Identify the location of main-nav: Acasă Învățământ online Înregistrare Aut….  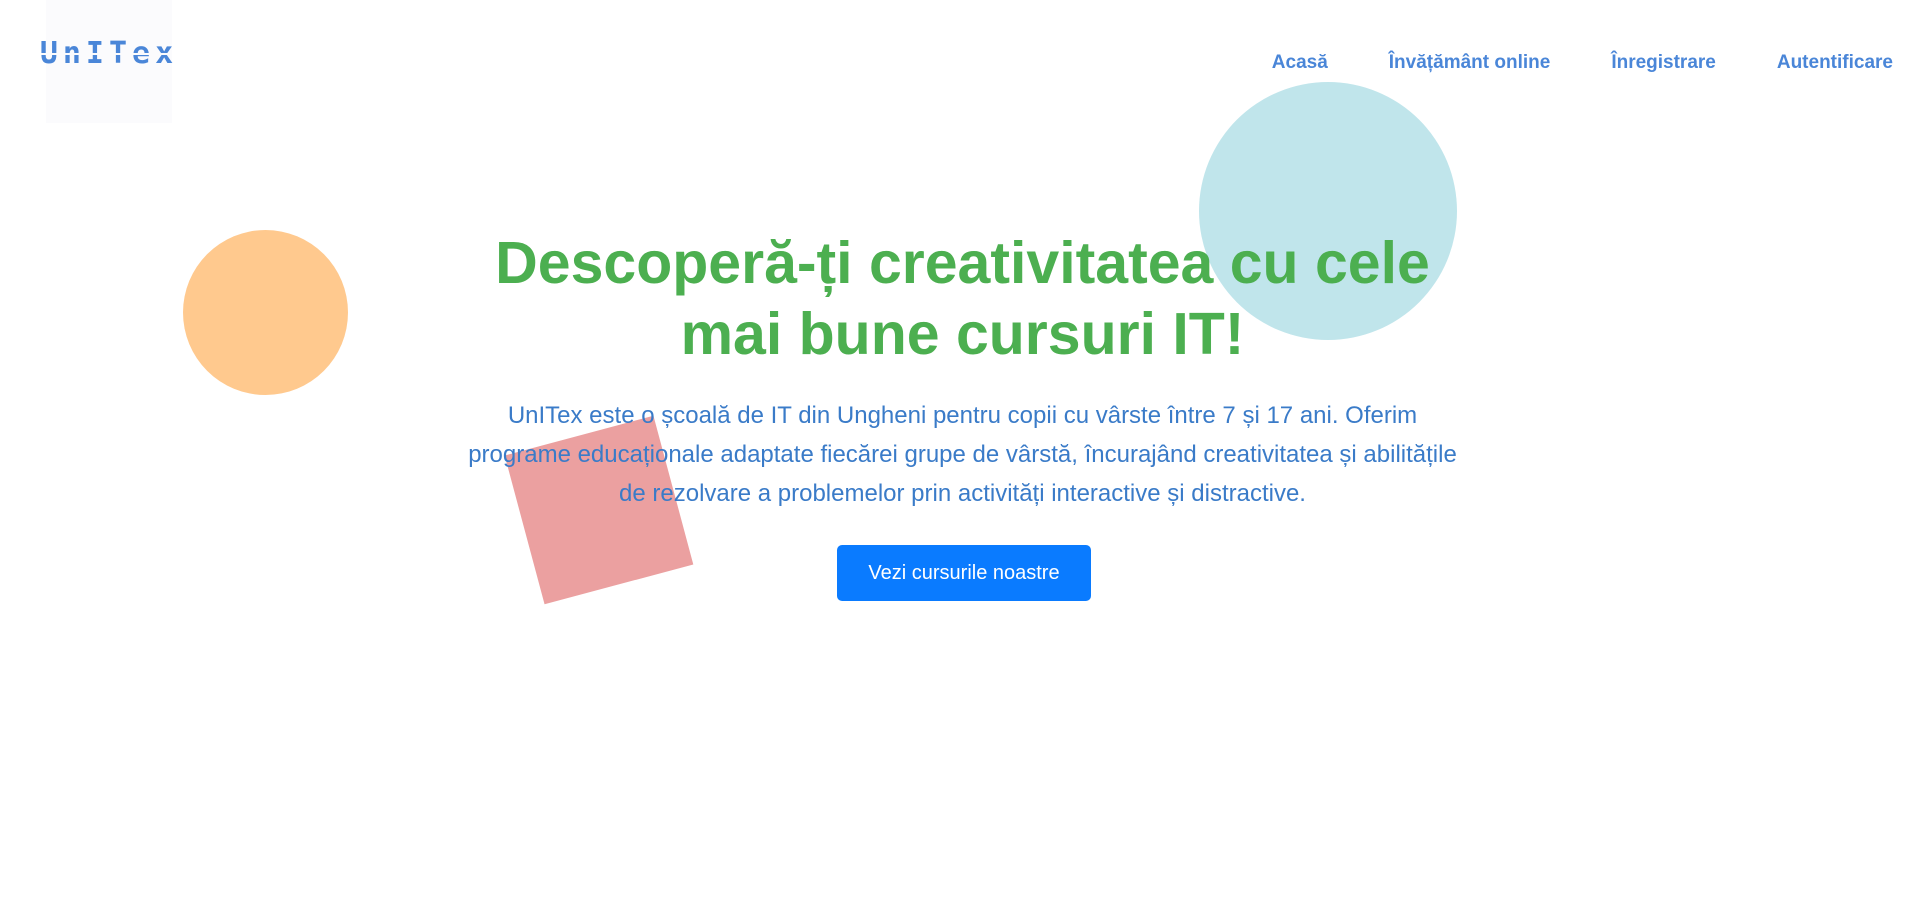
(1582, 63).